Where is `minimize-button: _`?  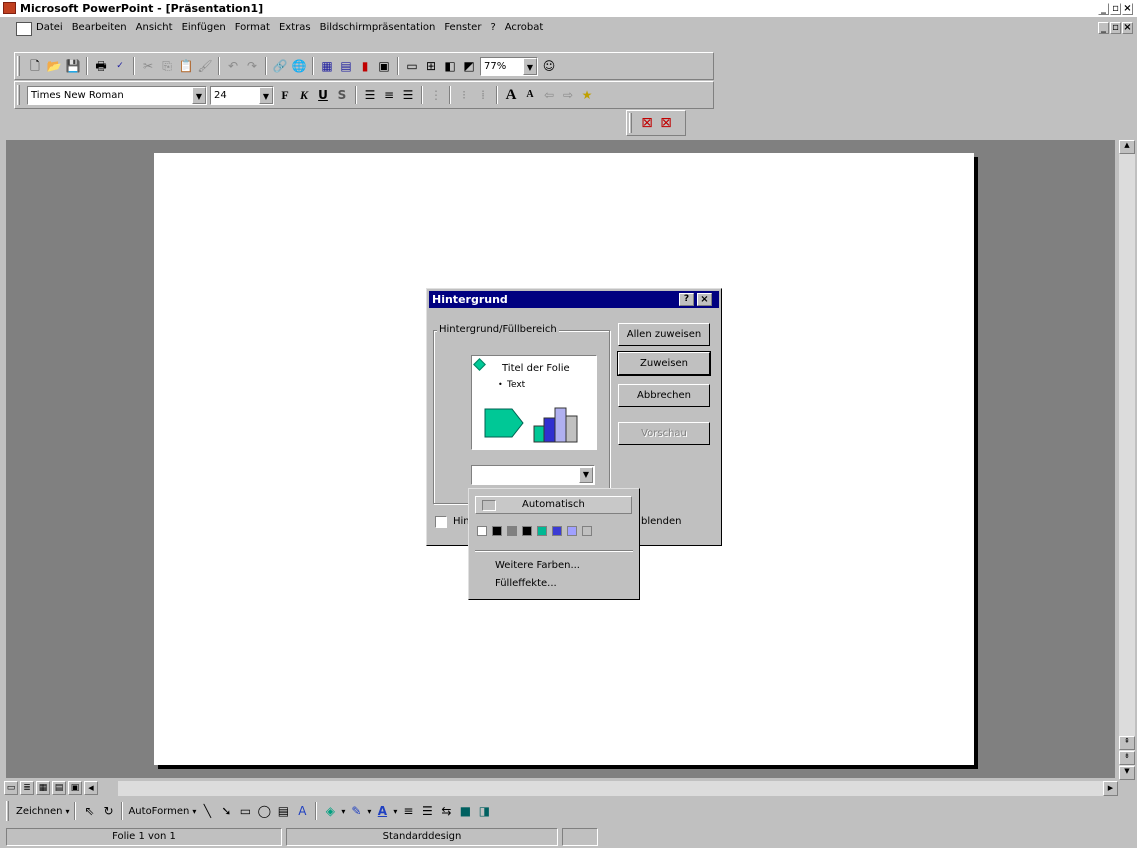
minimize-button: _ is located at coordinates (1103, 9).